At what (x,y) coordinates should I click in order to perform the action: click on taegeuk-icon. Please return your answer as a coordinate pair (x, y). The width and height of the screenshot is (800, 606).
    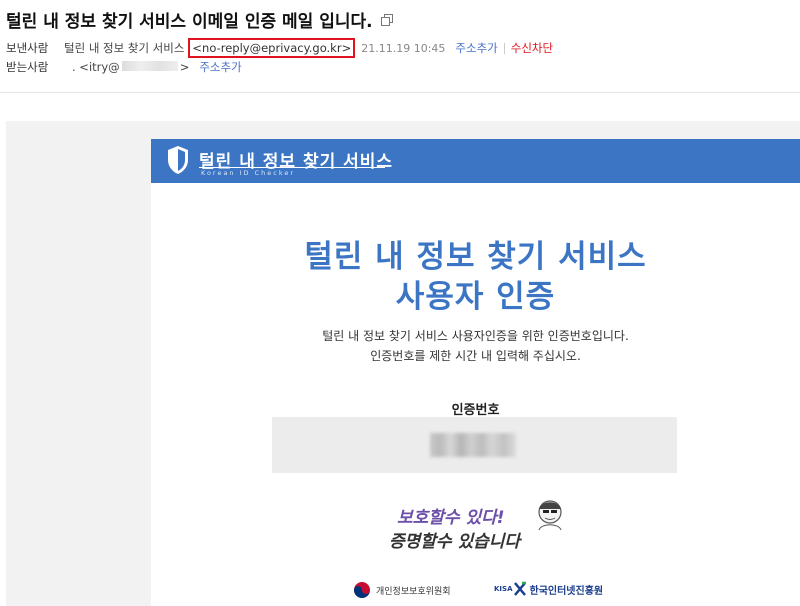
    Looking at the image, I should click on (362, 590).